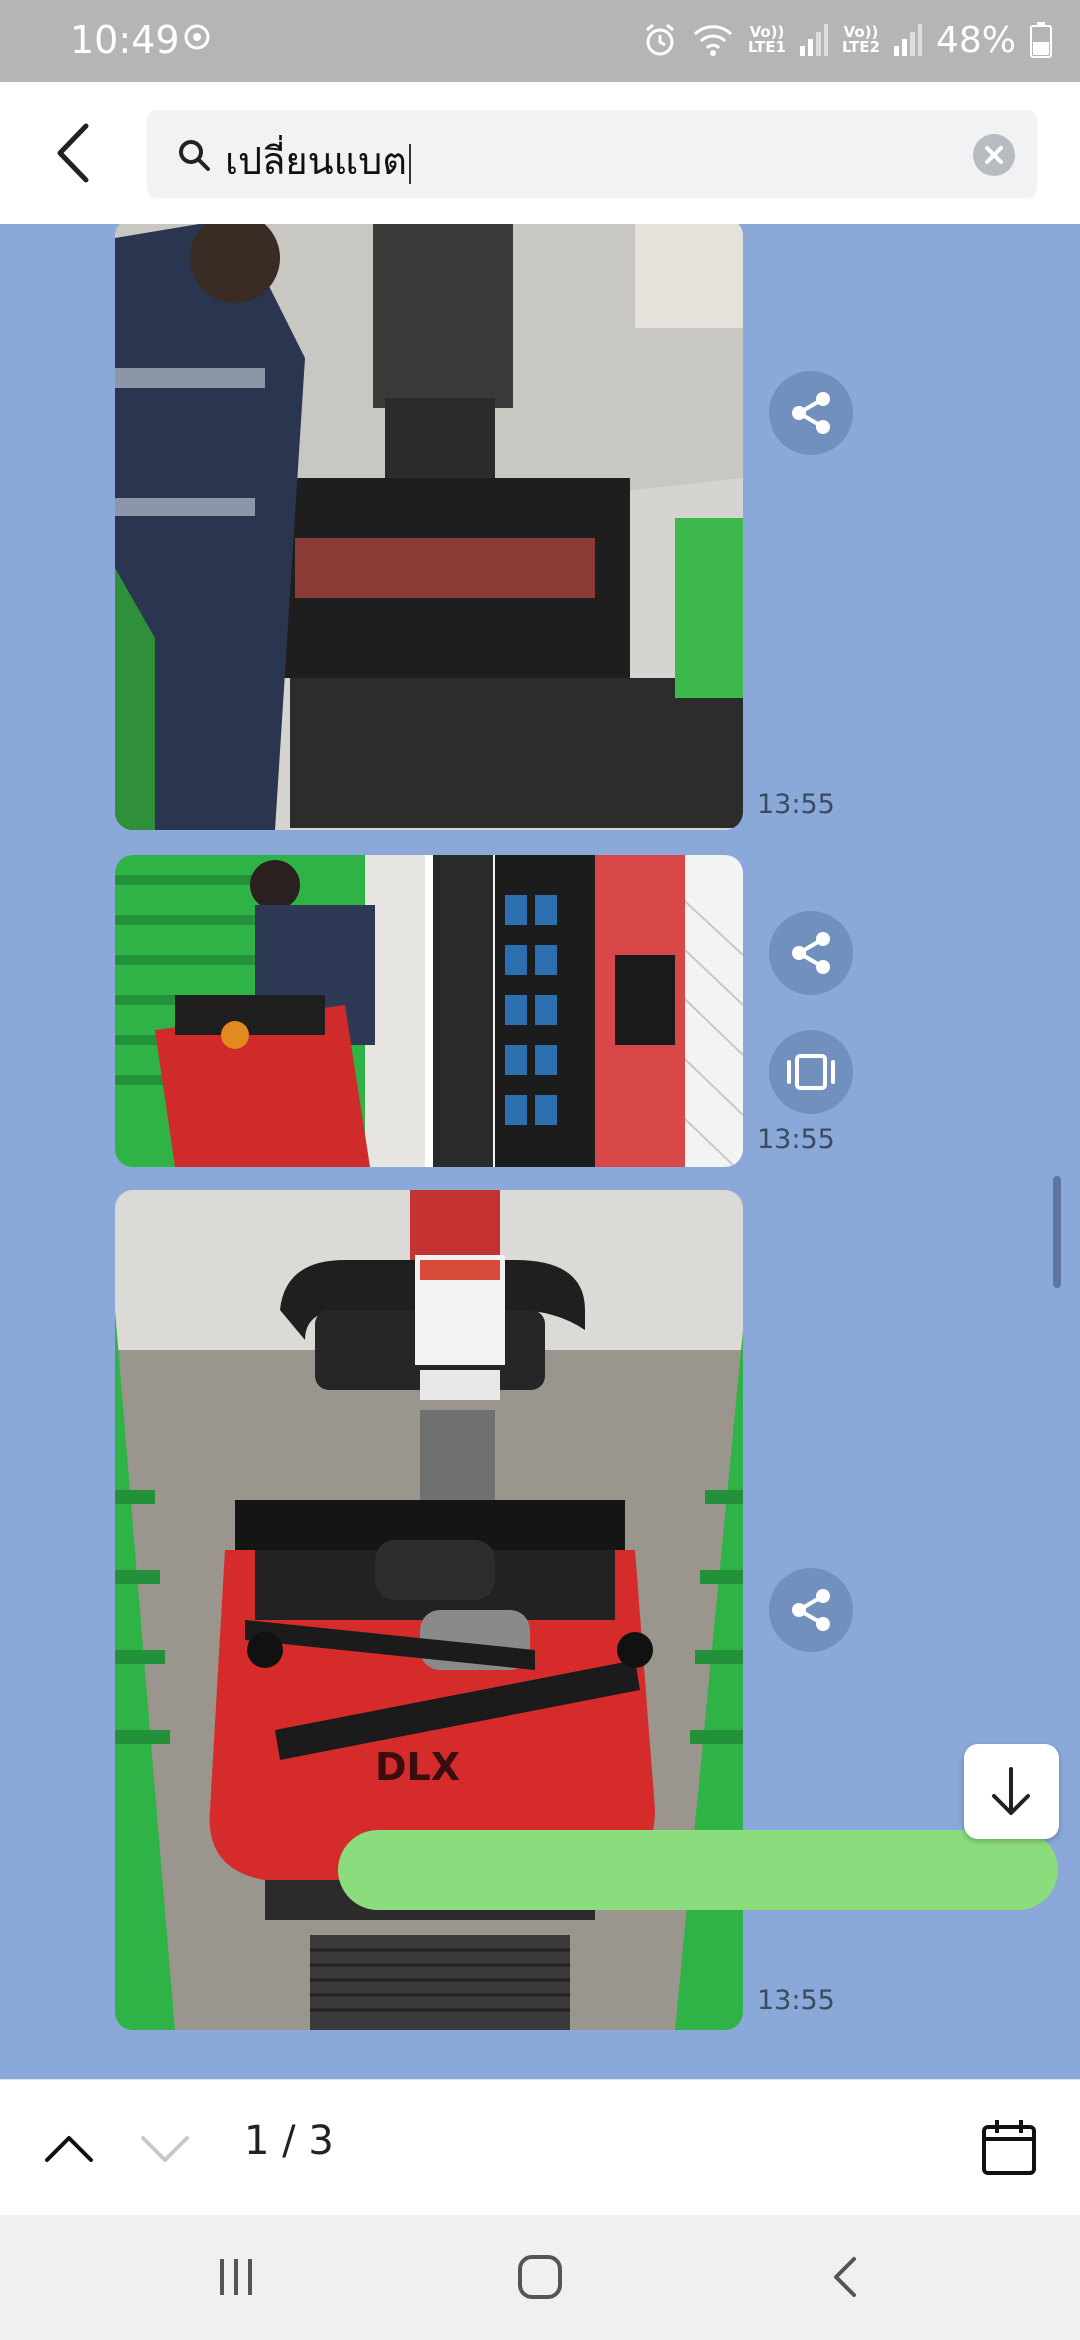 The height and width of the screenshot is (2340, 1080). I want to click on arrow-down-icon, so click(1011, 1791).